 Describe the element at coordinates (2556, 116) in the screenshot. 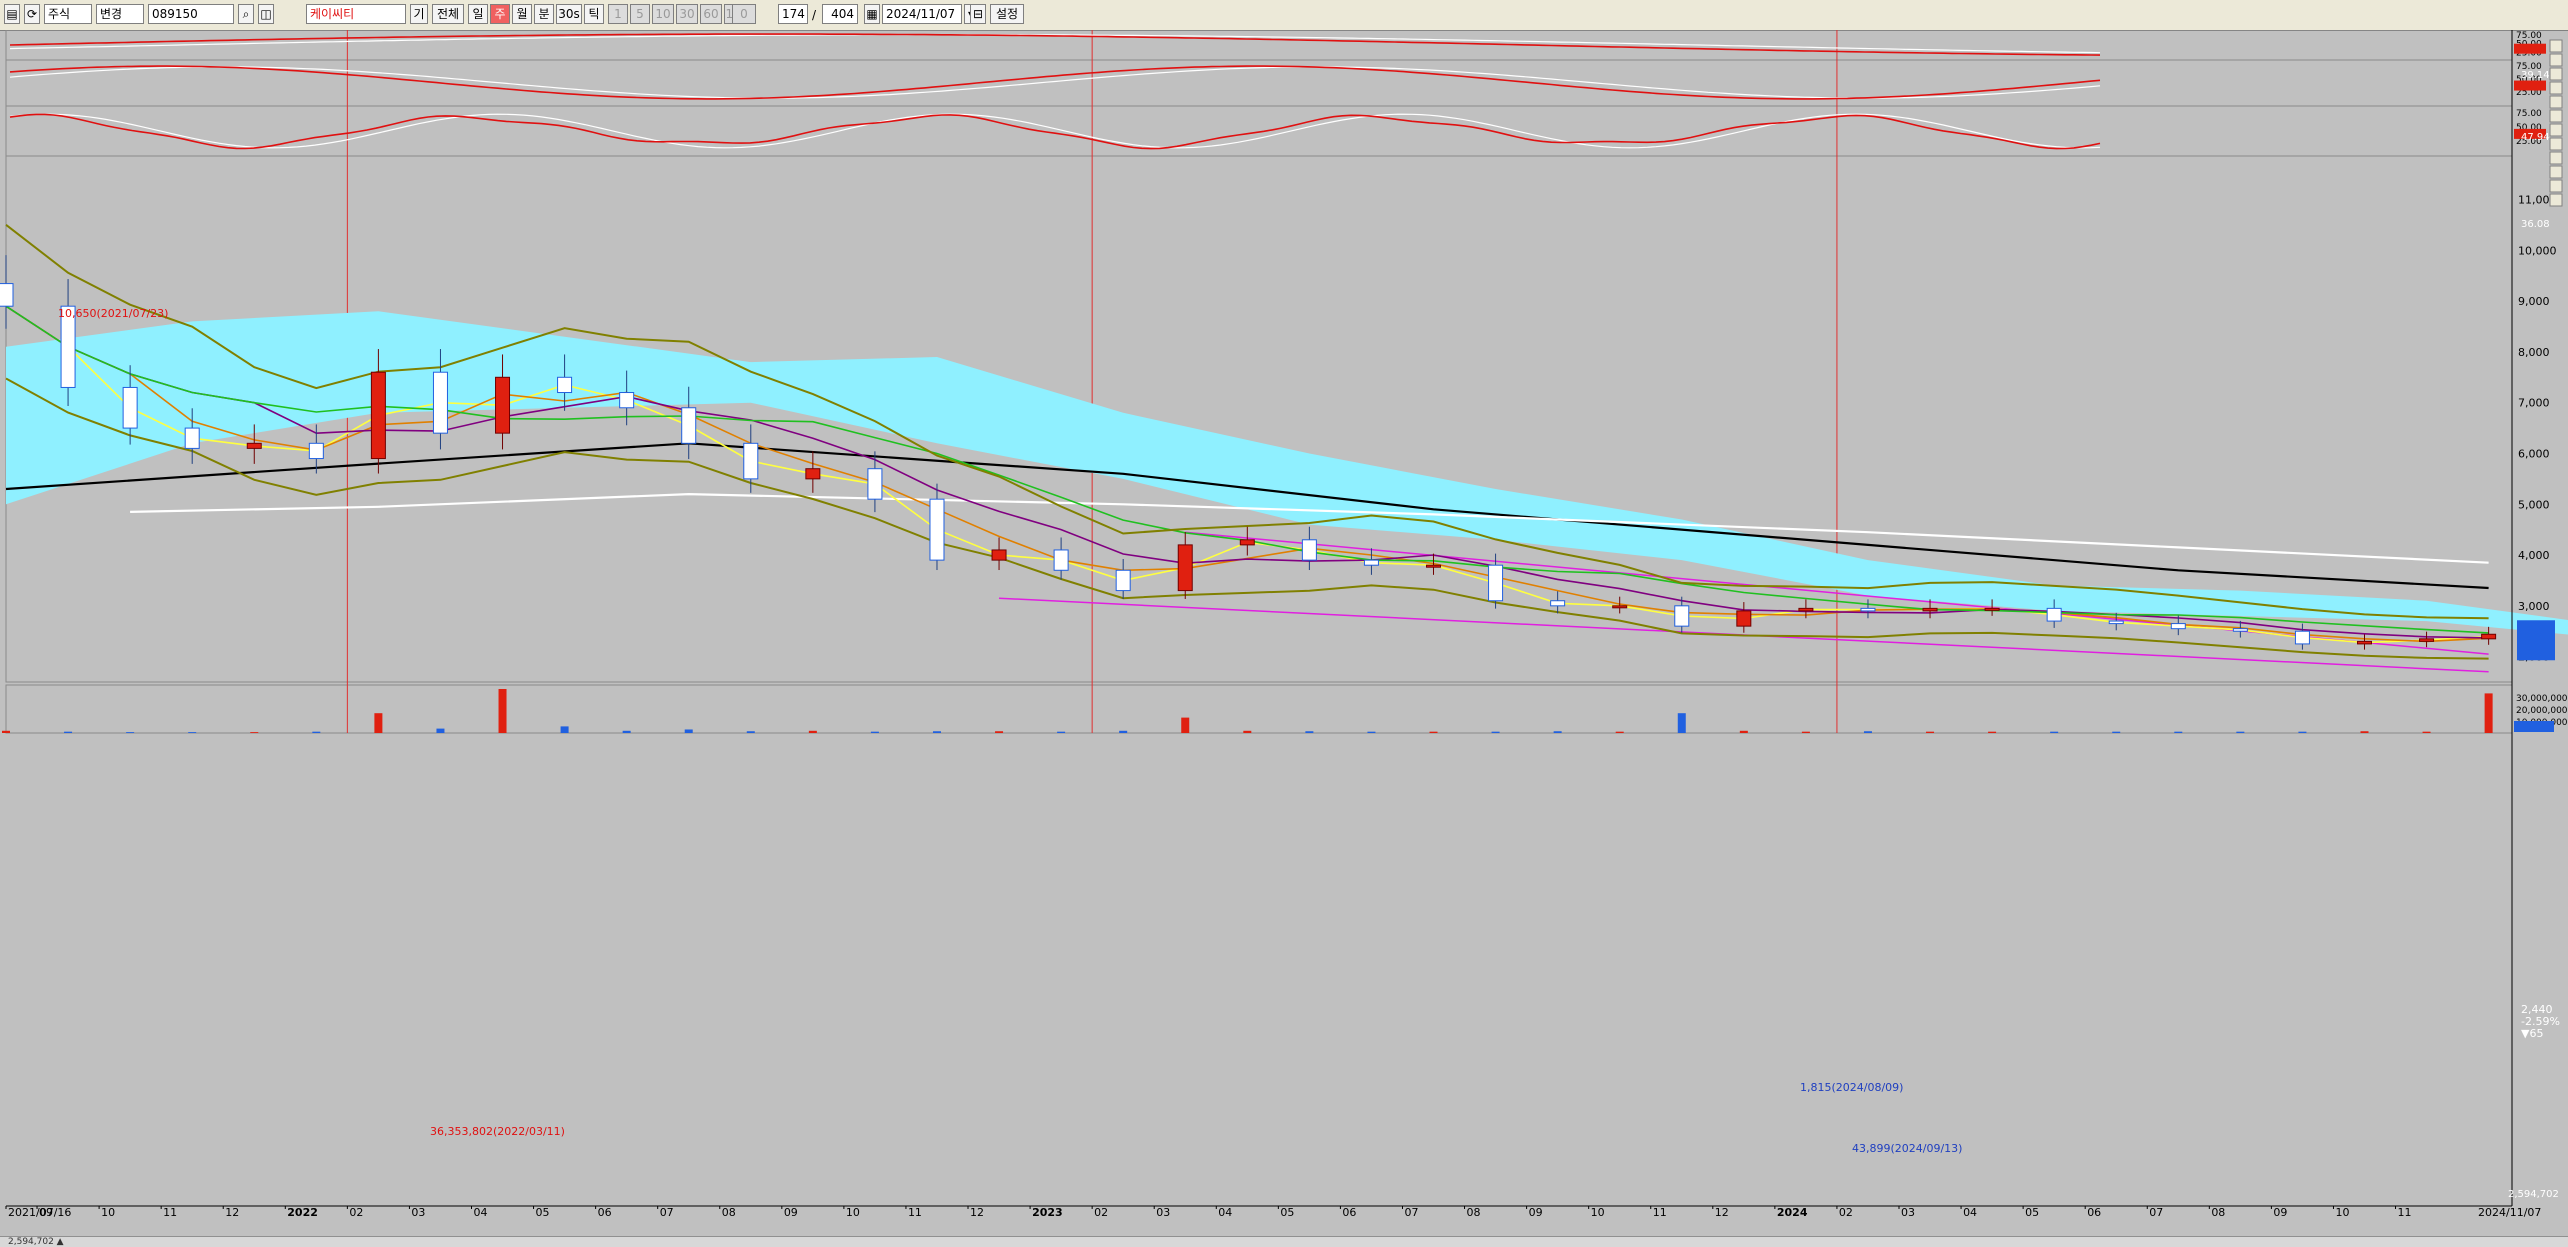

I see `text-icon` at that location.